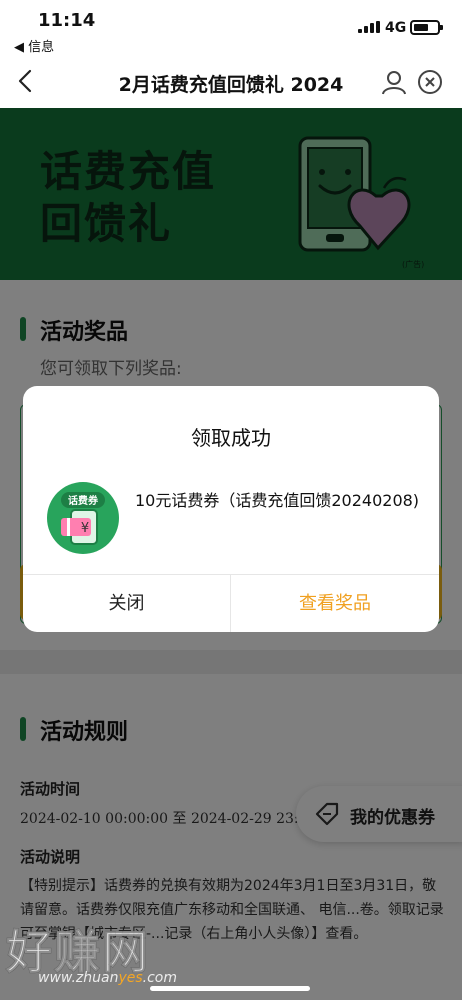 The height and width of the screenshot is (1000, 462). Describe the element at coordinates (231, 438) in the screenshot. I see `dialog-title: 领取成功` at that location.